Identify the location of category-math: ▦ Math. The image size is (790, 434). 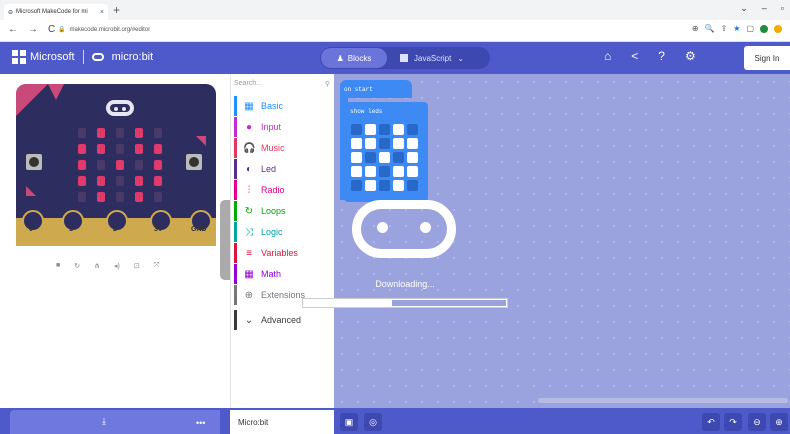
(282, 274).